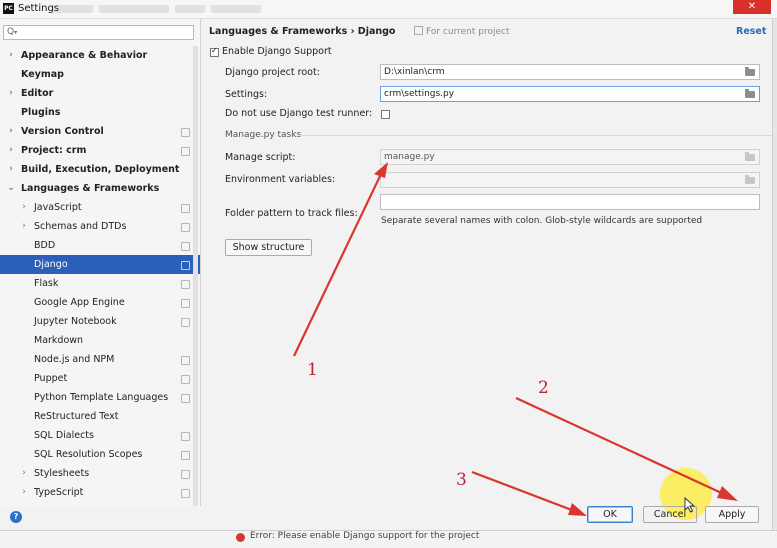  I want to click on section-divider, so click(538, 135).